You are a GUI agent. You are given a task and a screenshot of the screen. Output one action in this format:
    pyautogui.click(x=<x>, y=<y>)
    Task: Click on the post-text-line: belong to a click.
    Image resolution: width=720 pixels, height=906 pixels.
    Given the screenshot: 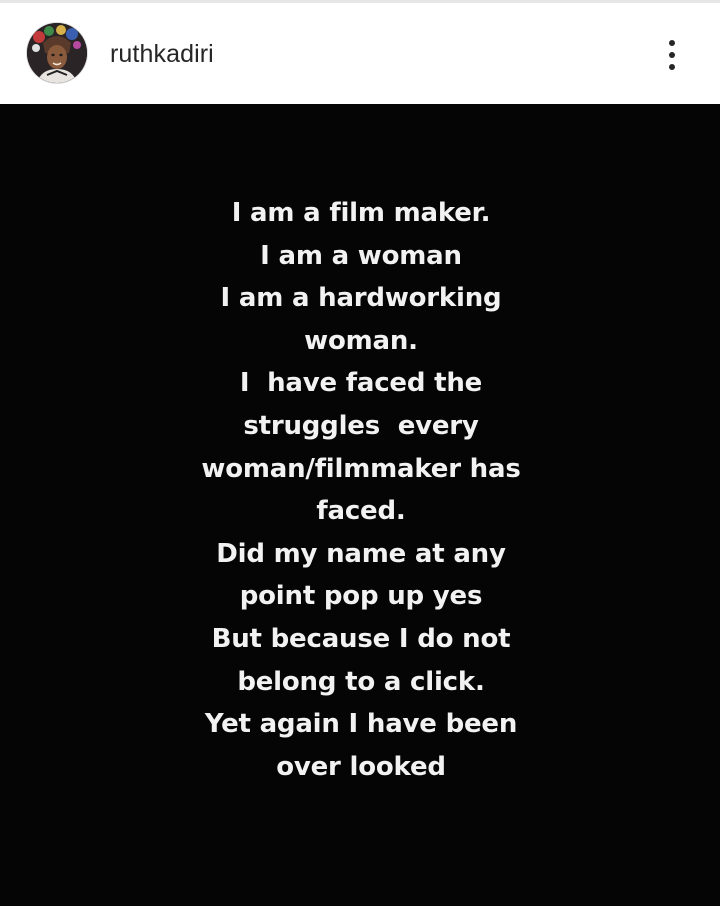 What is the action you would take?
    pyautogui.click(x=361, y=681)
    